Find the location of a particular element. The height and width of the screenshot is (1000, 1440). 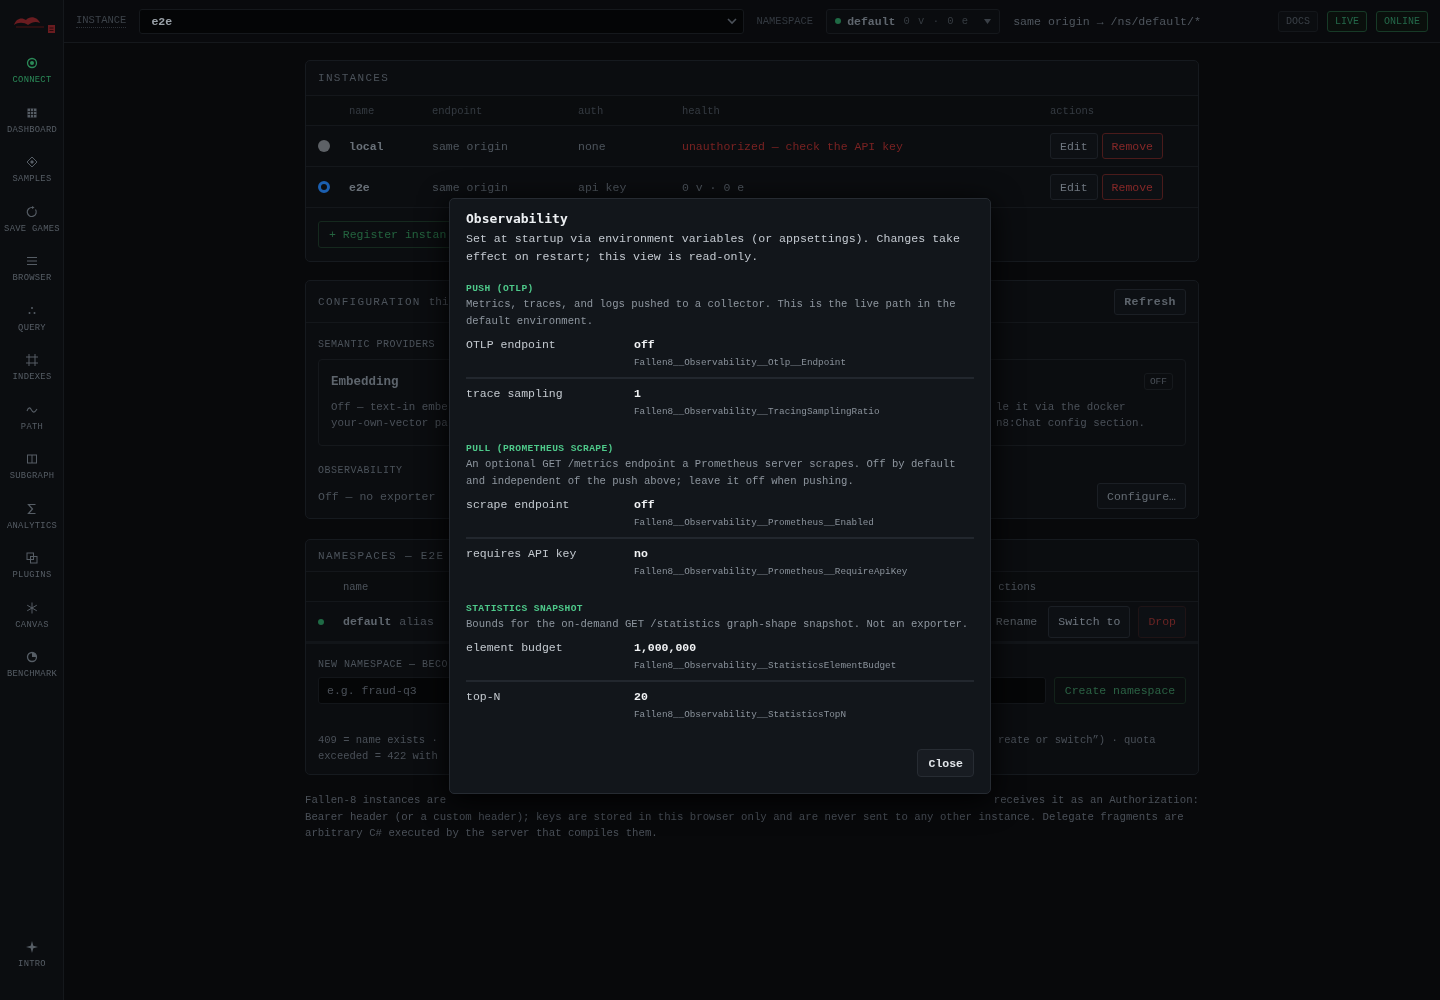

namespace-name: default is located at coordinates (367, 621).